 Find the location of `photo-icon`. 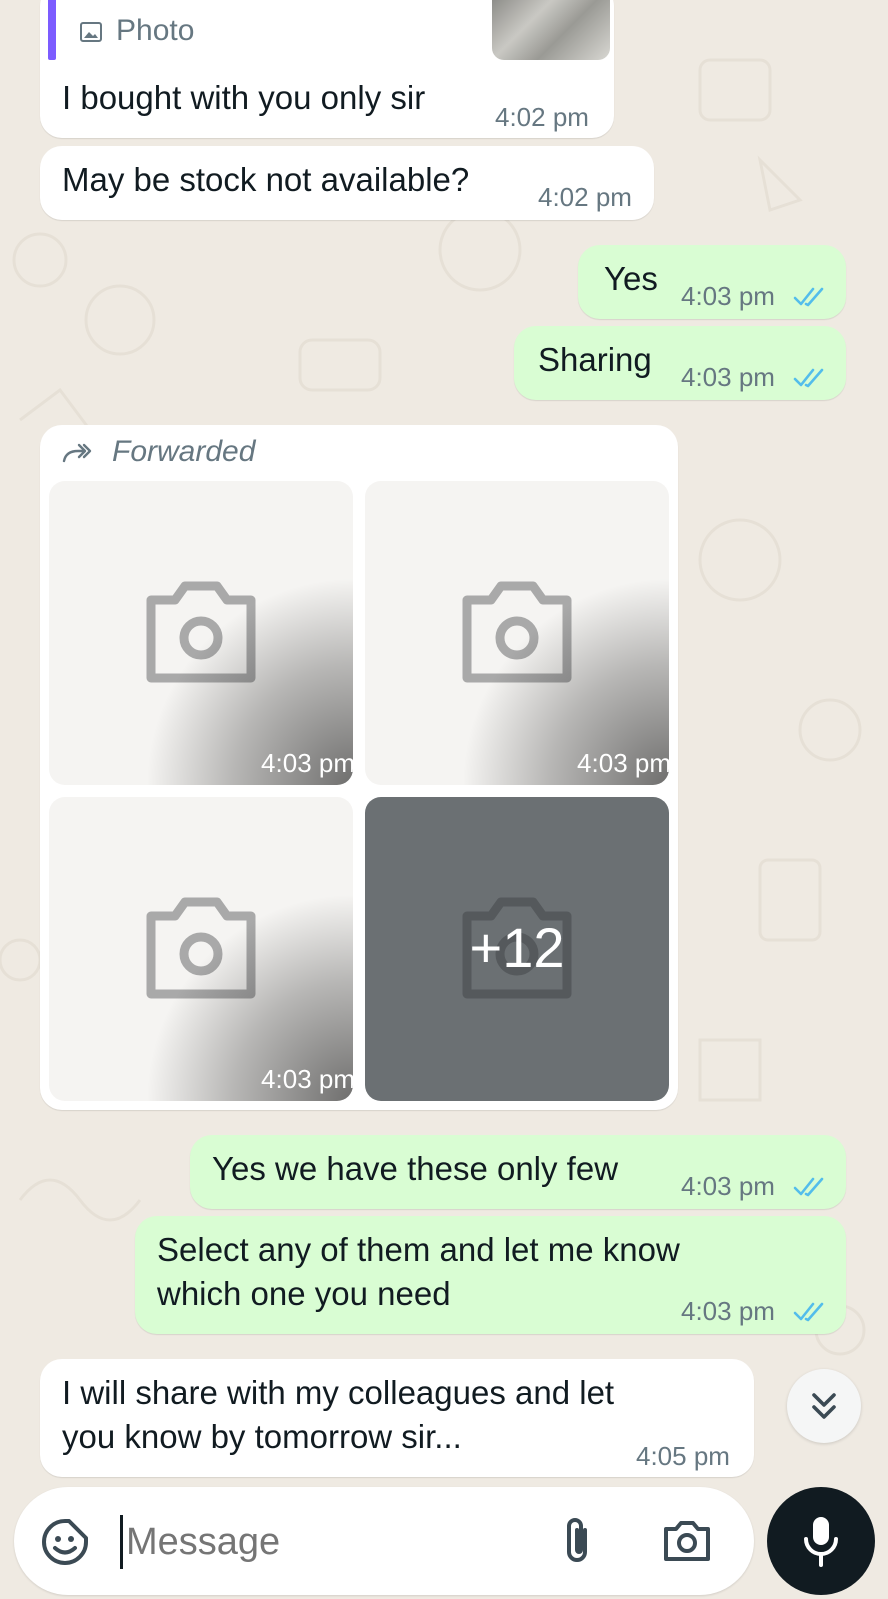

photo-icon is located at coordinates (91, 32).